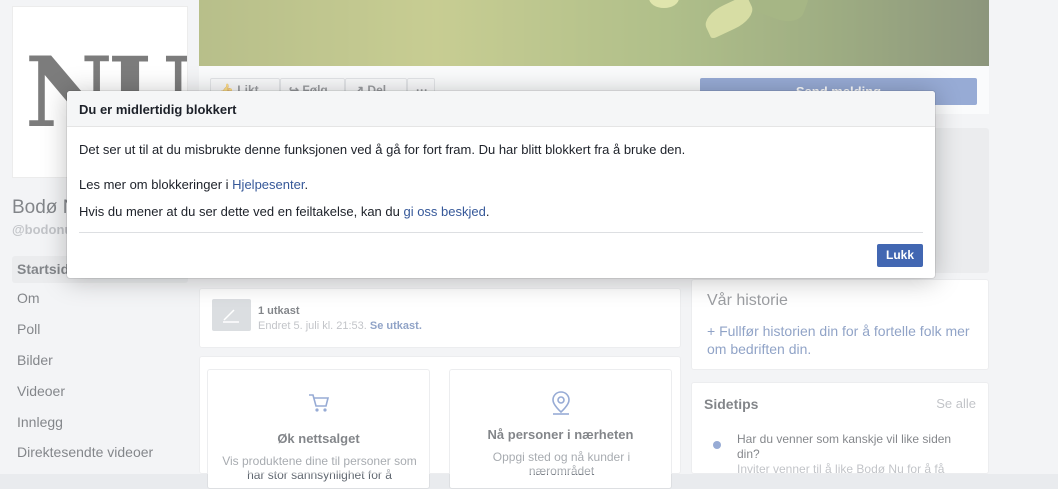 The height and width of the screenshot is (489, 1058). I want to click on mistake-suffix: ., so click(487, 211).